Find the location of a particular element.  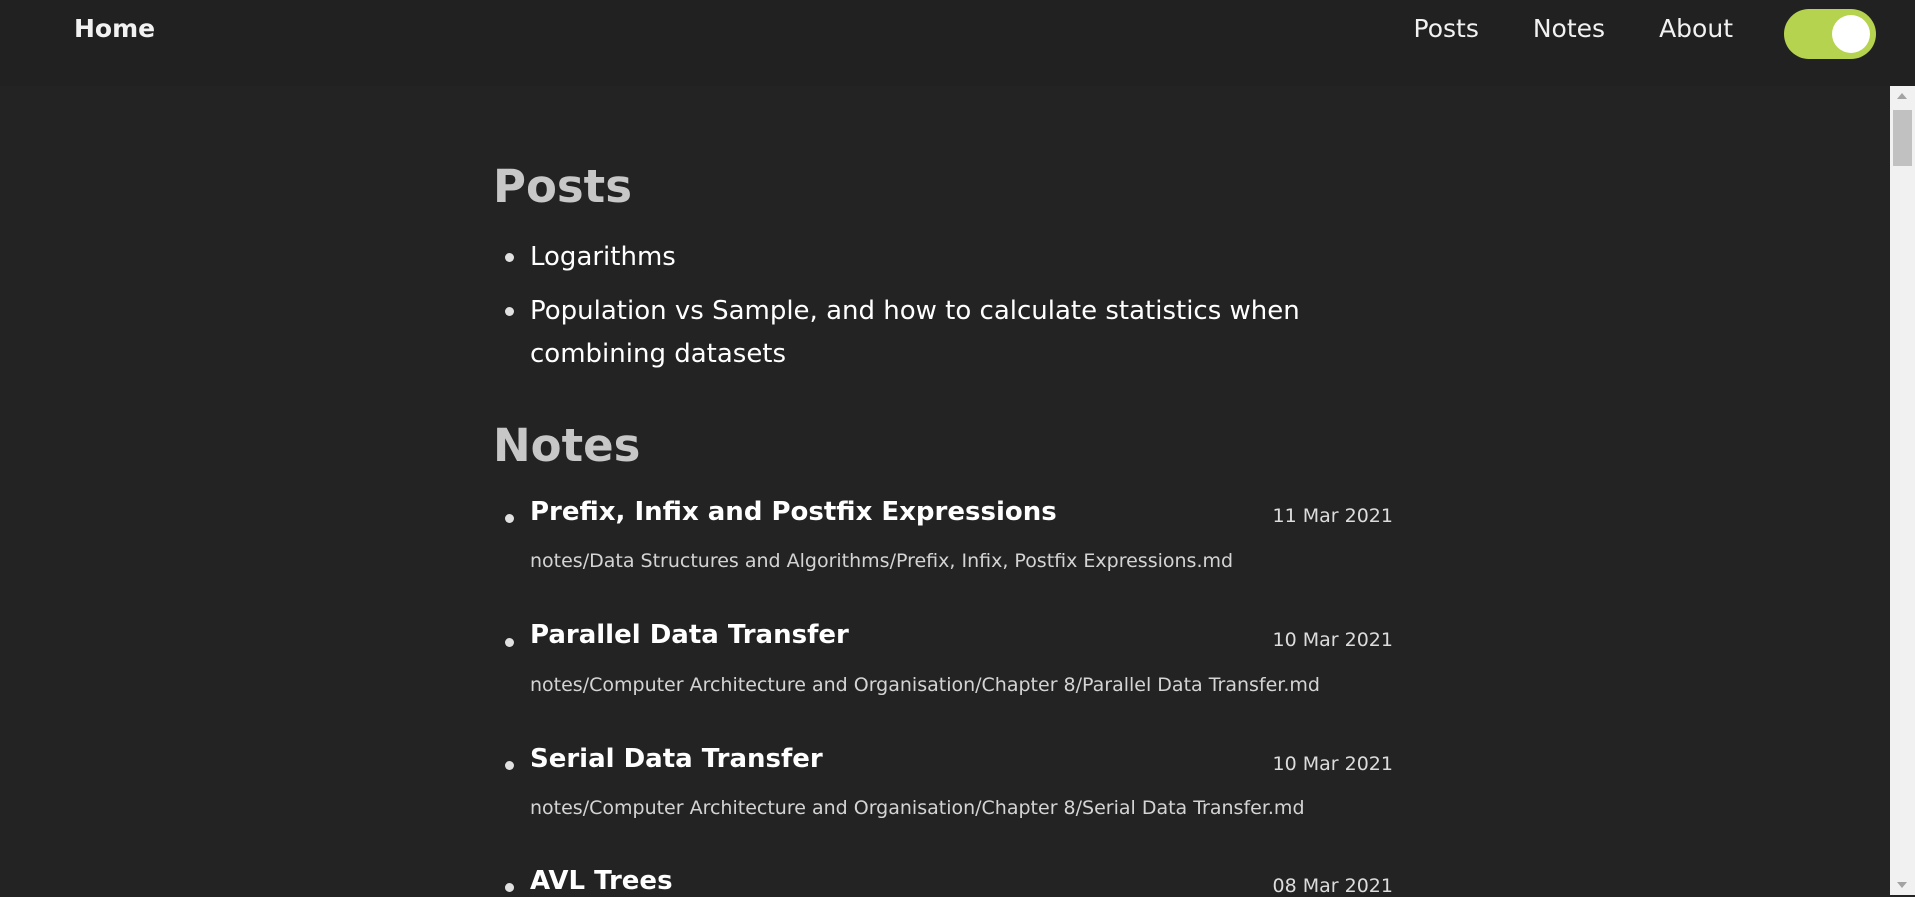

scroll-down-arrow-icon is located at coordinates (1902, 885).